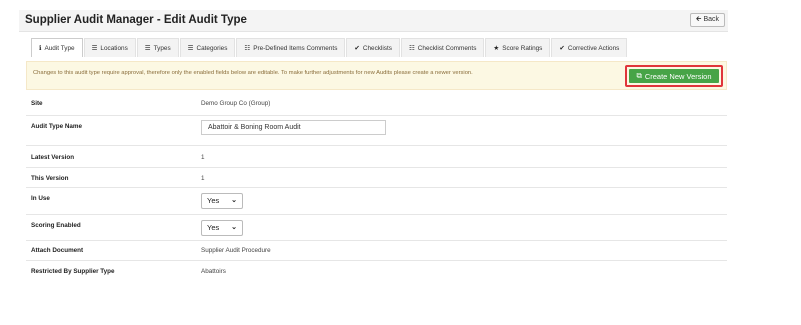 The width and height of the screenshot is (801, 325). What do you see at coordinates (639, 75) in the screenshot?
I see `copy-icon: ⧉` at bounding box center [639, 75].